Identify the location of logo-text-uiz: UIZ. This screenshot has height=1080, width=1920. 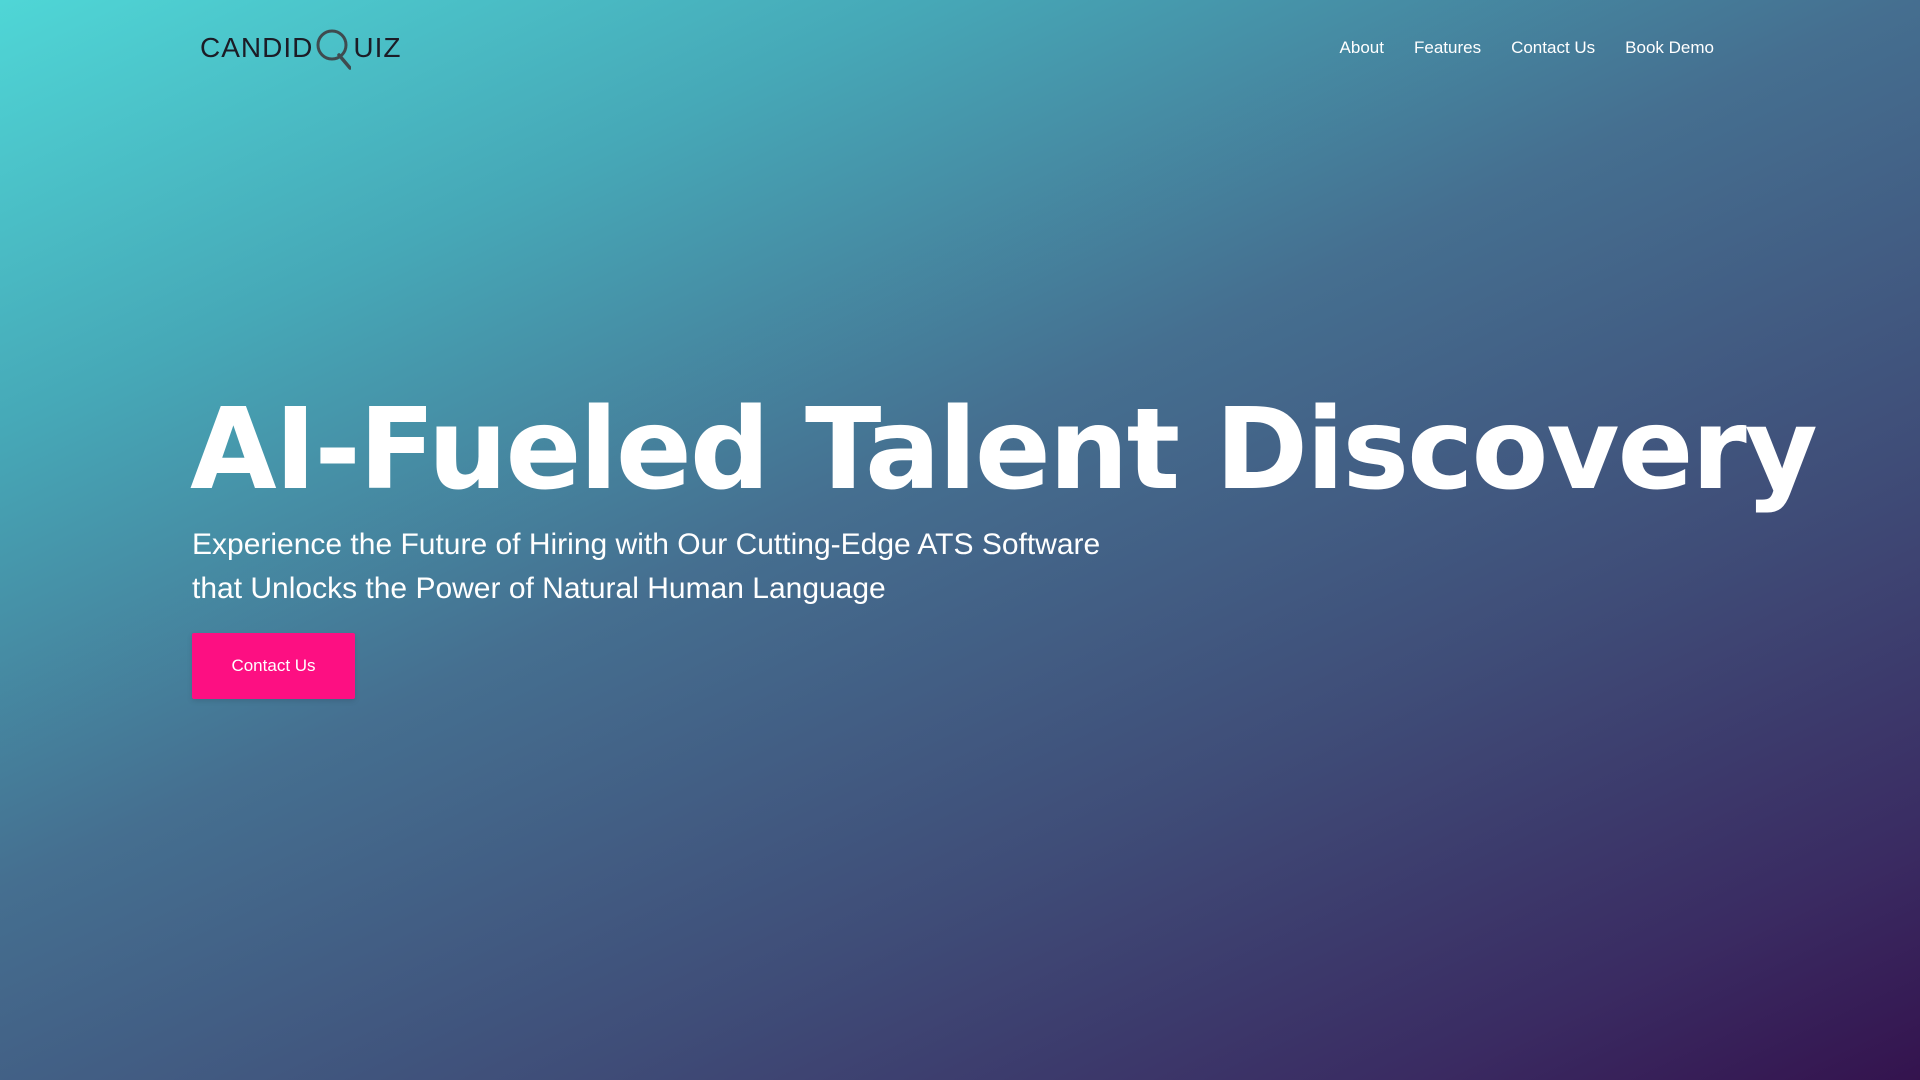
(377, 47).